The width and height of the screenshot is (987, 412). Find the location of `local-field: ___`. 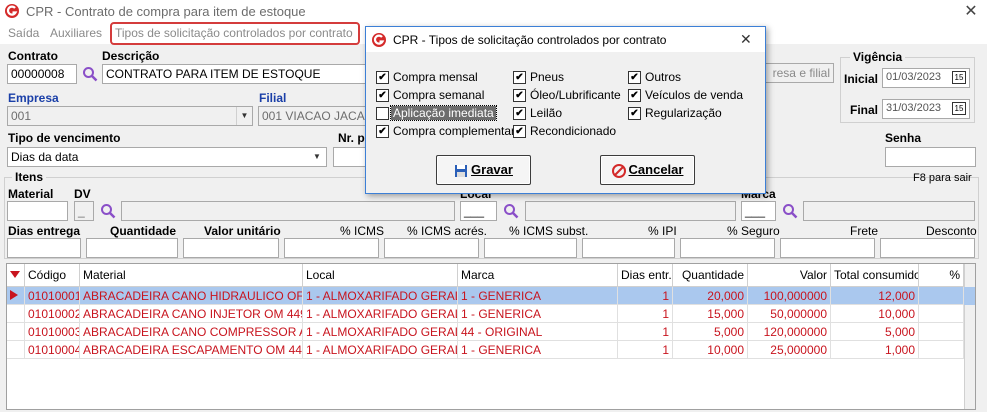

local-field: ___ is located at coordinates (478, 211).